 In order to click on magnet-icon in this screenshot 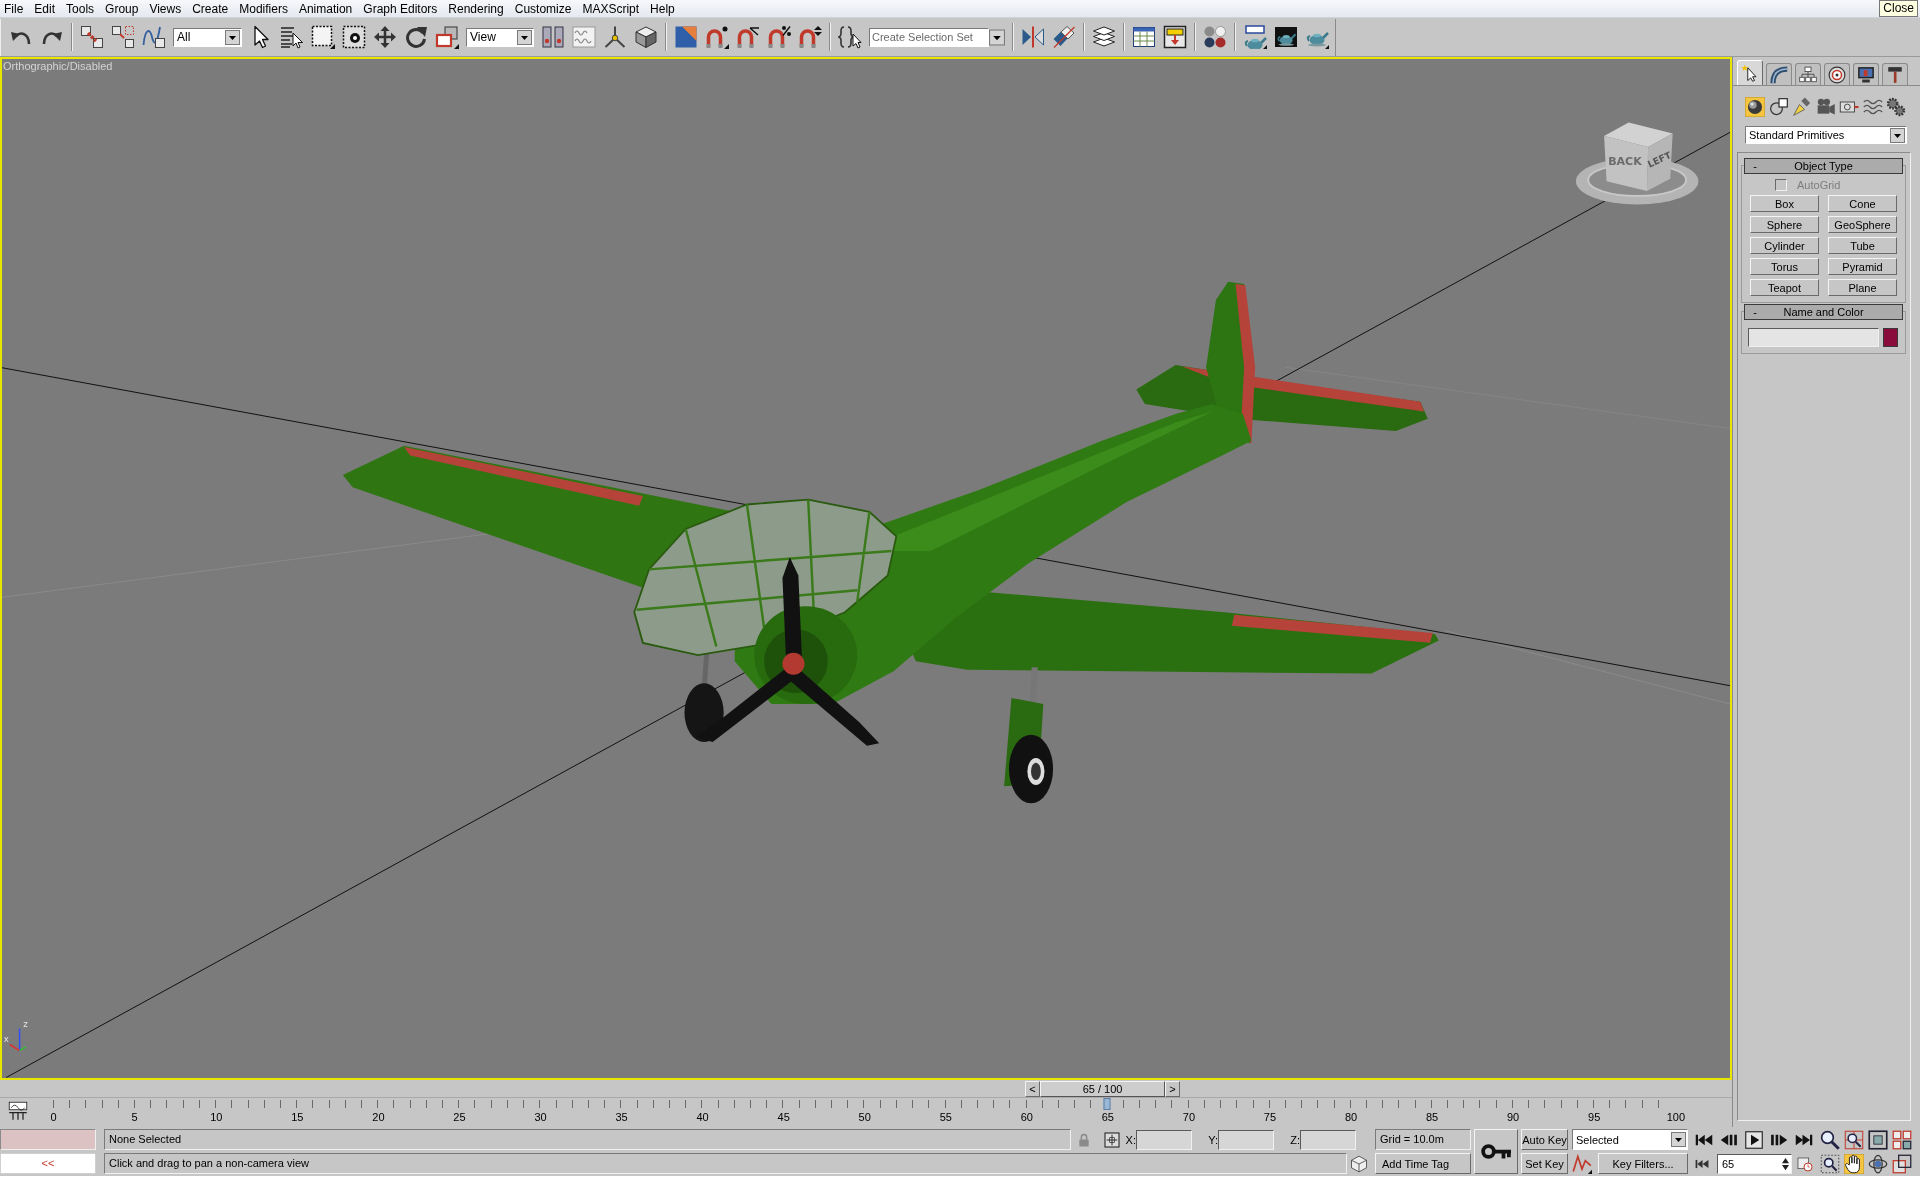, I will do `click(717, 37)`.